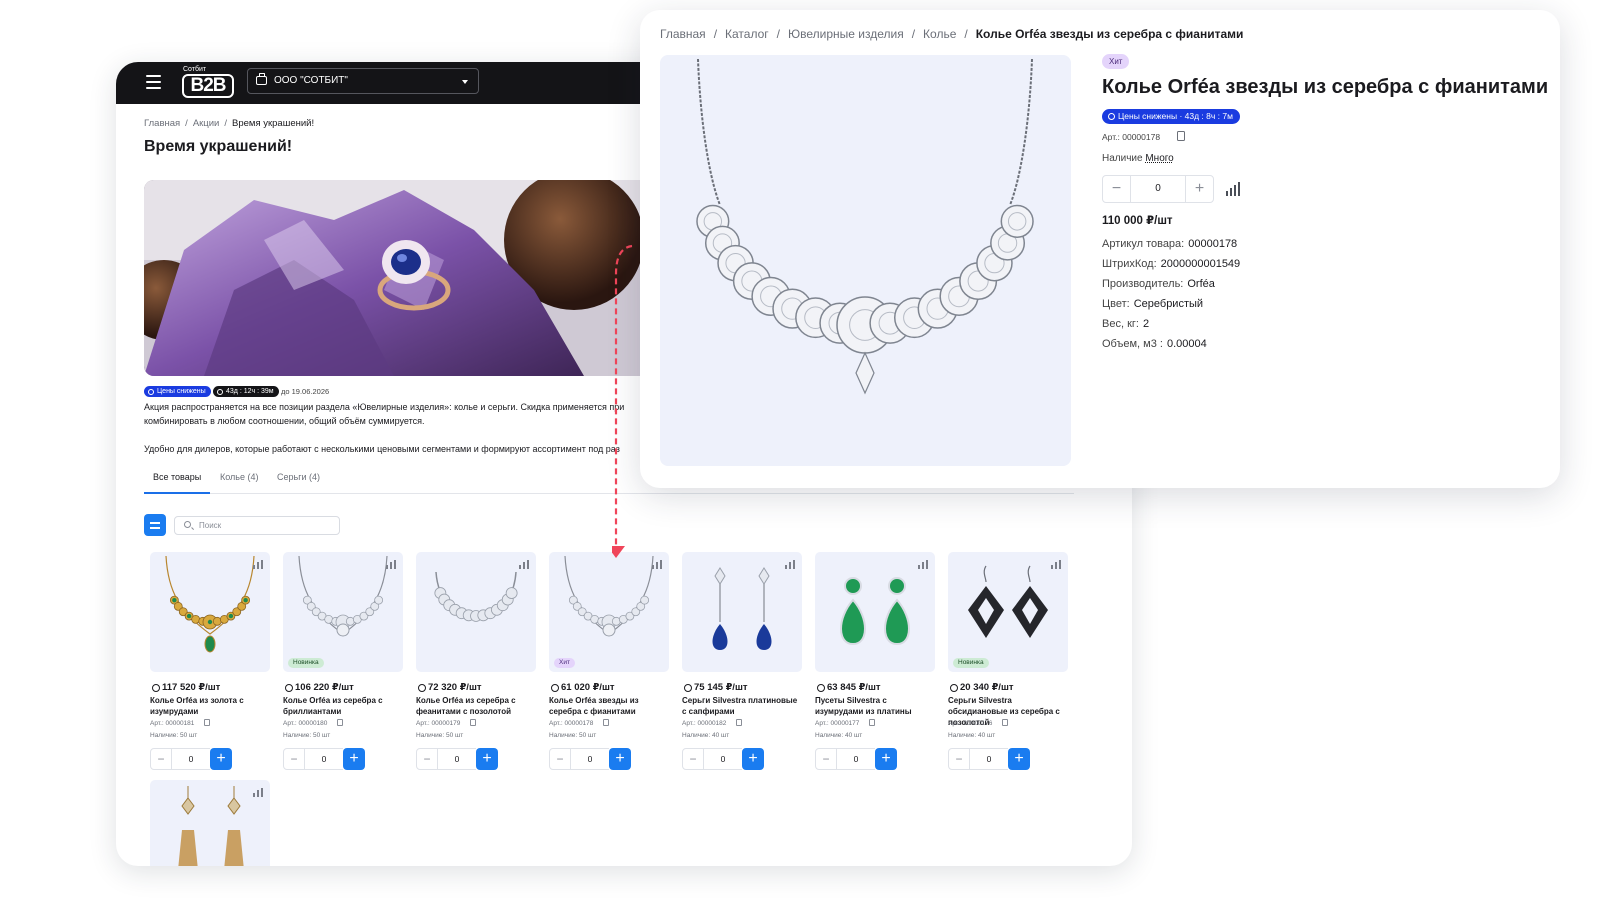  I want to click on product-article: Арт.: 00000176, so click(970, 723).